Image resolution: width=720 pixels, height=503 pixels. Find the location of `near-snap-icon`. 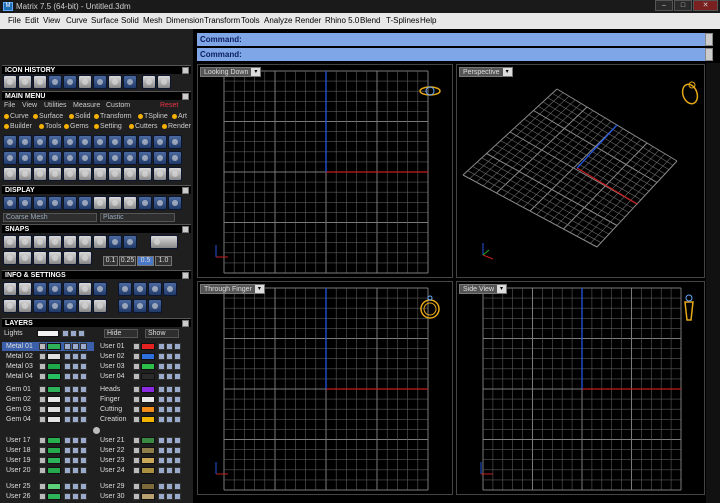

near-snap-icon is located at coordinates (25, 242).